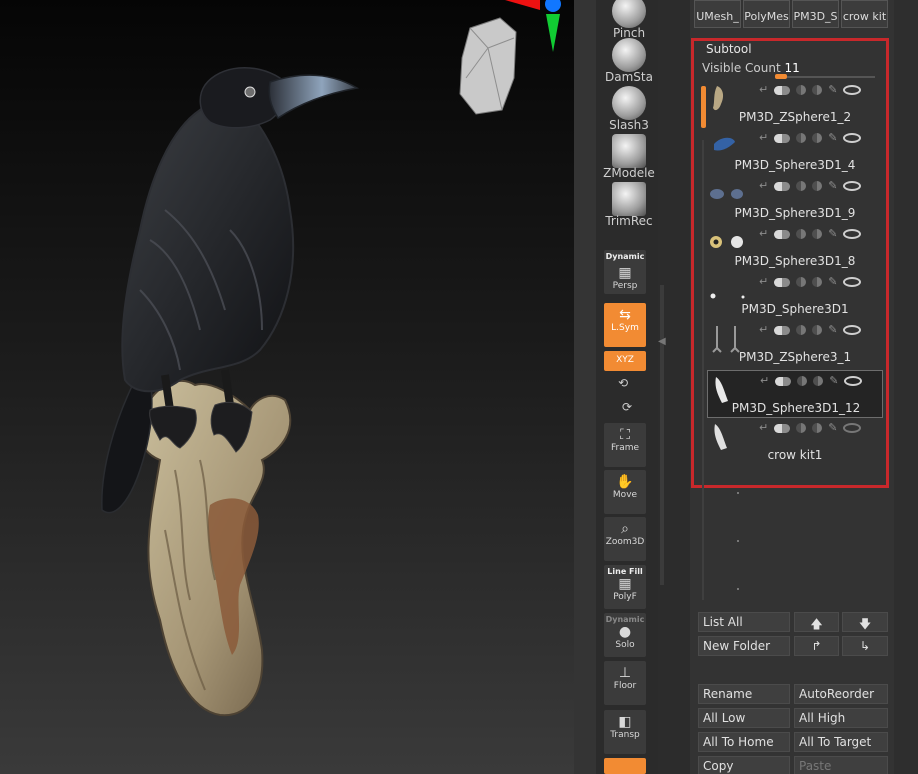  I want to click on floor-button: ⊥ Floor, so click(625, 683).